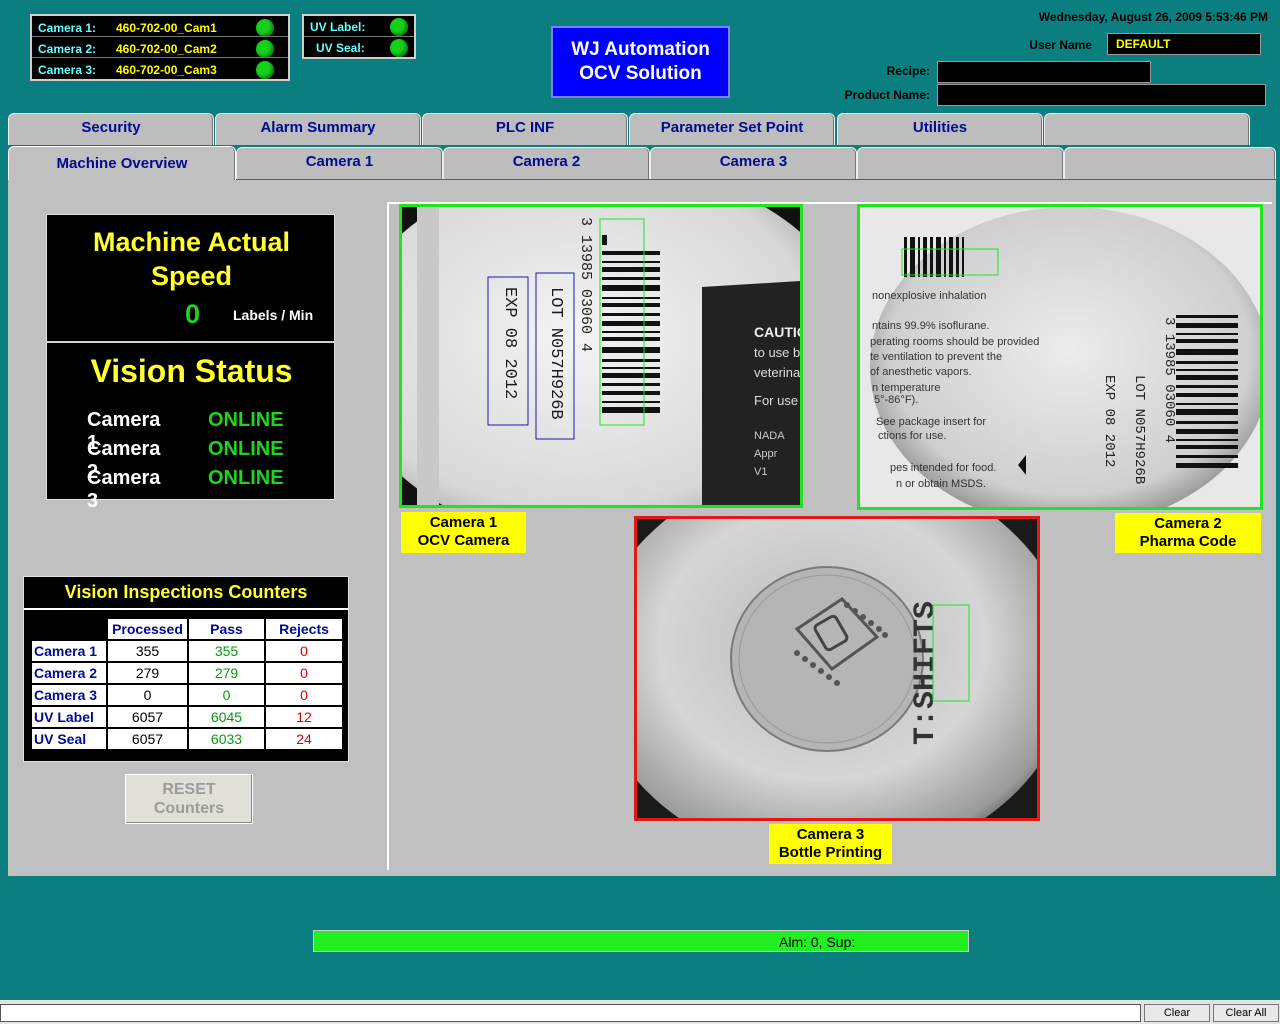 This screenshot has height=1024, width=1280. I want to click on camera-1-caption-line-1: Camera 1, so click(463, 522).